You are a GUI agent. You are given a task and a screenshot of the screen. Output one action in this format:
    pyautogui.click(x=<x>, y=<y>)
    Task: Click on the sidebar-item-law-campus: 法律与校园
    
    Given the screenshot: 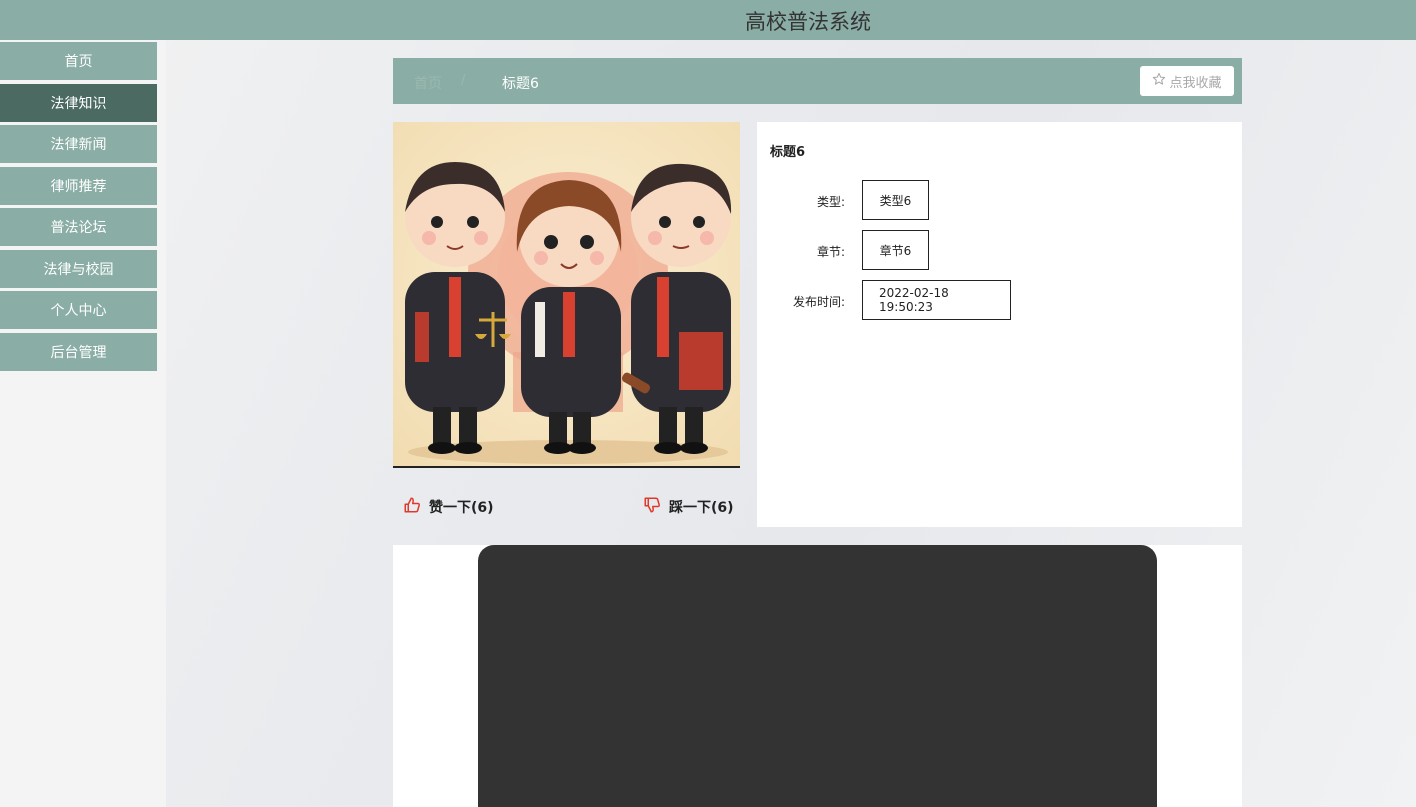 What is the action you would take?
    pyautogui.click(x=78, y=269)
    